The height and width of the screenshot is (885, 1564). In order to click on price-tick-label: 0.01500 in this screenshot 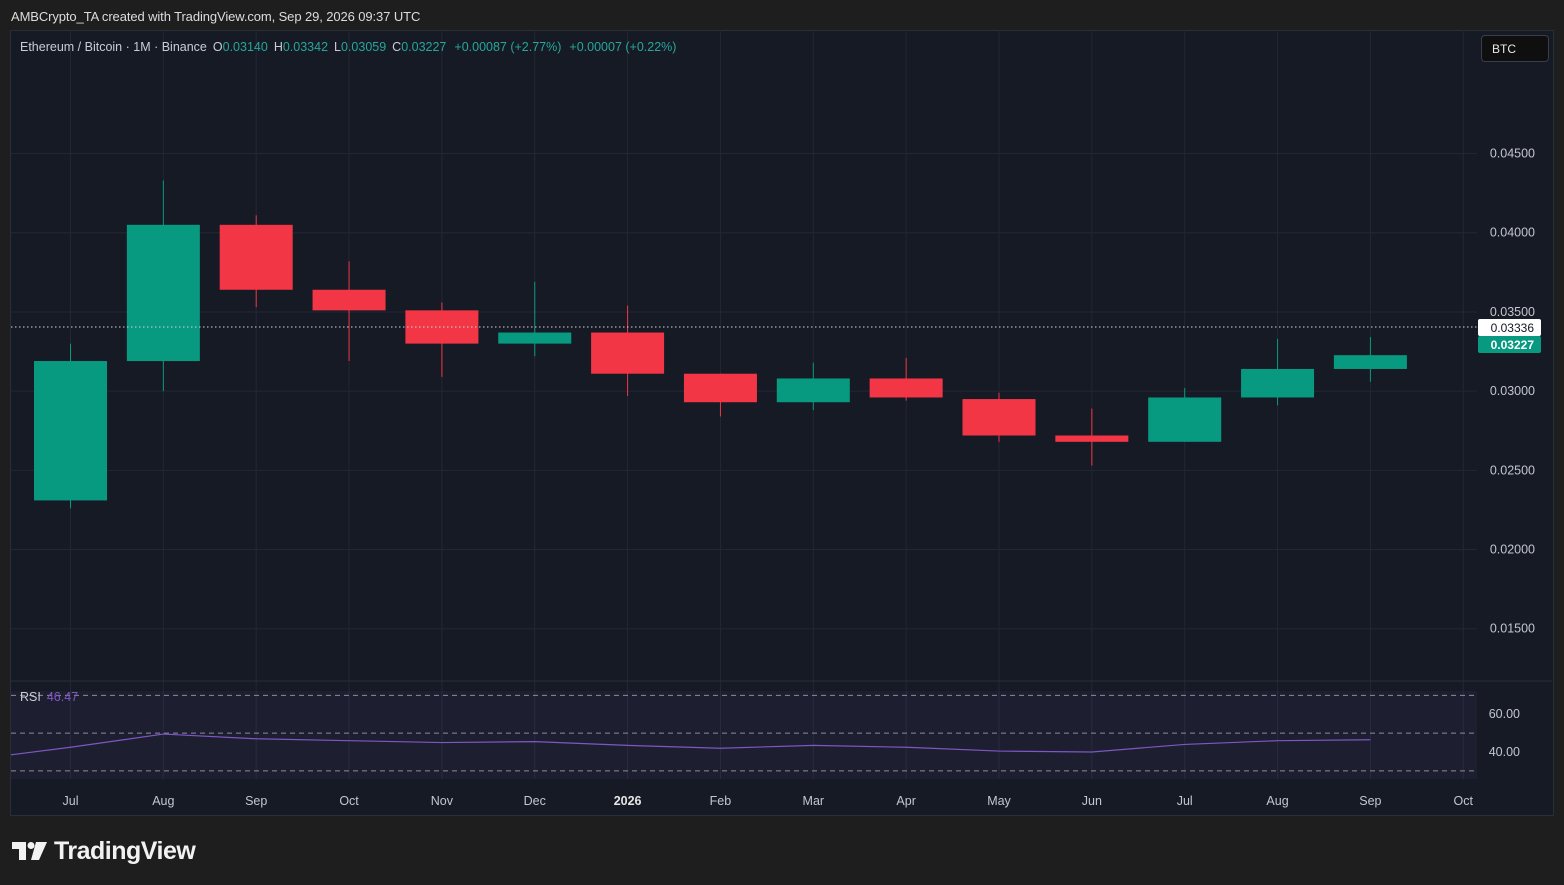, I will do `click(1512, 629)`.